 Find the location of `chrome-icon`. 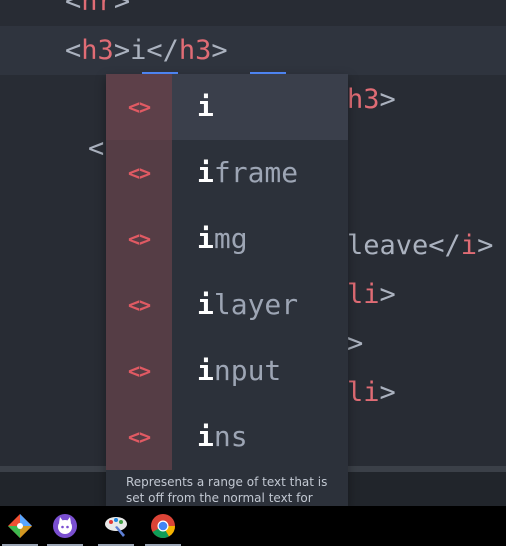

chrome-icon is located at coordinates (163, 526).